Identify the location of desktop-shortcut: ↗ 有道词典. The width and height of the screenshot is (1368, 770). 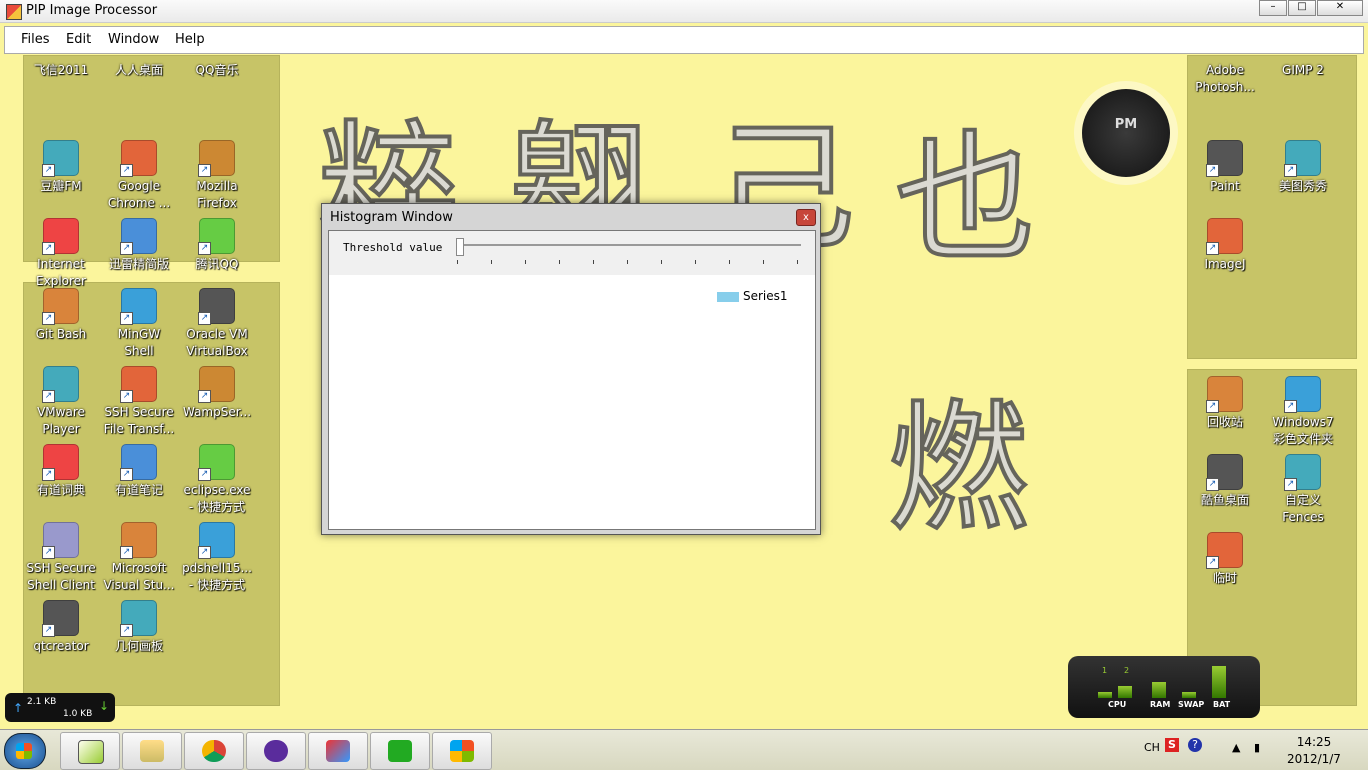
(61, 471).